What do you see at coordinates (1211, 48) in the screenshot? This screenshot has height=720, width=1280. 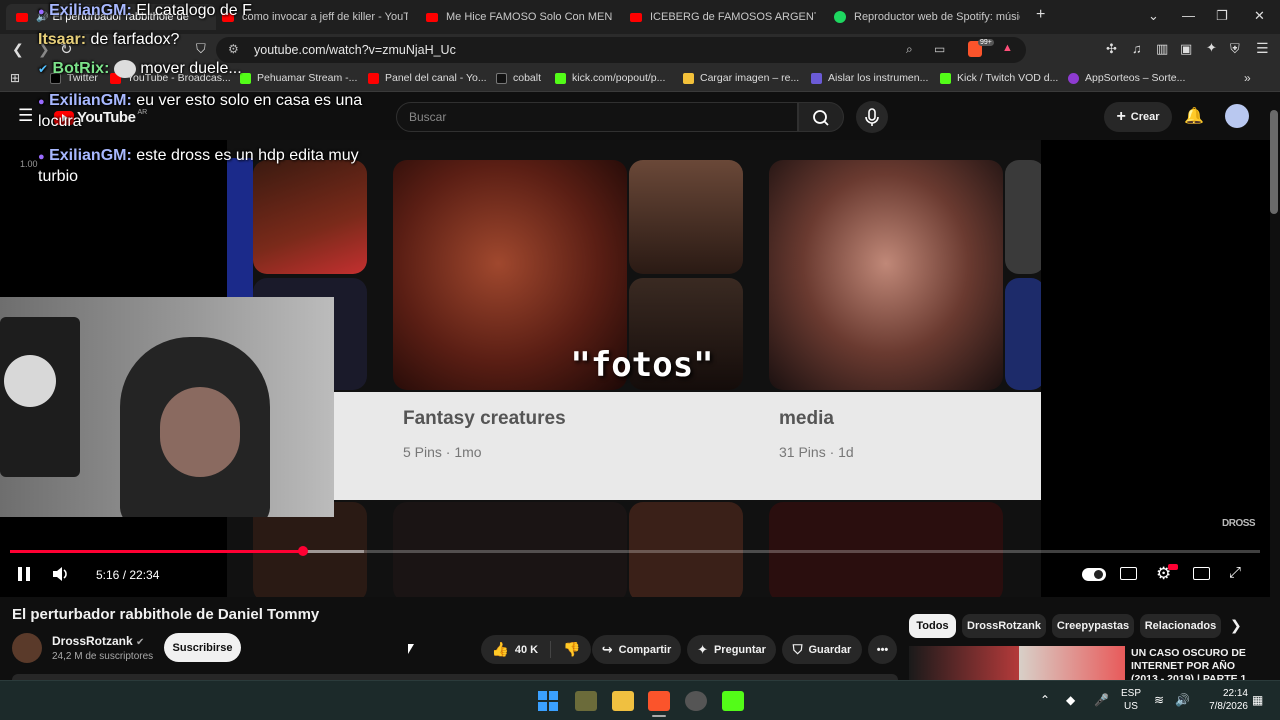 I see `leo-ai-icon: ✦` at bounding box center [1211, 48].